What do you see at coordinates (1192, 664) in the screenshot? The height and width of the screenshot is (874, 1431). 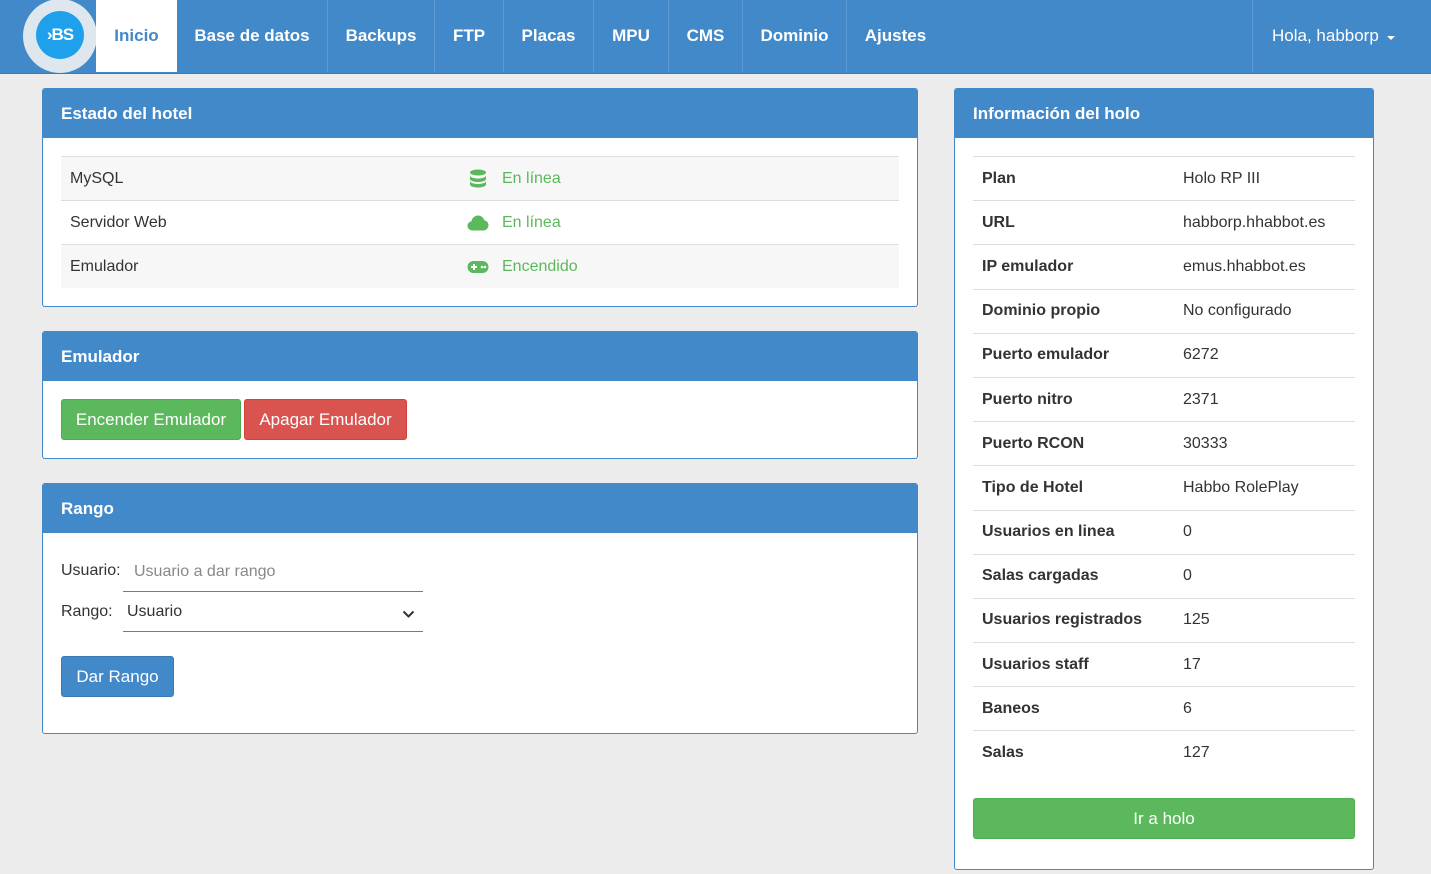 I see `info-value: 17` at bounding box center [1192, 664].